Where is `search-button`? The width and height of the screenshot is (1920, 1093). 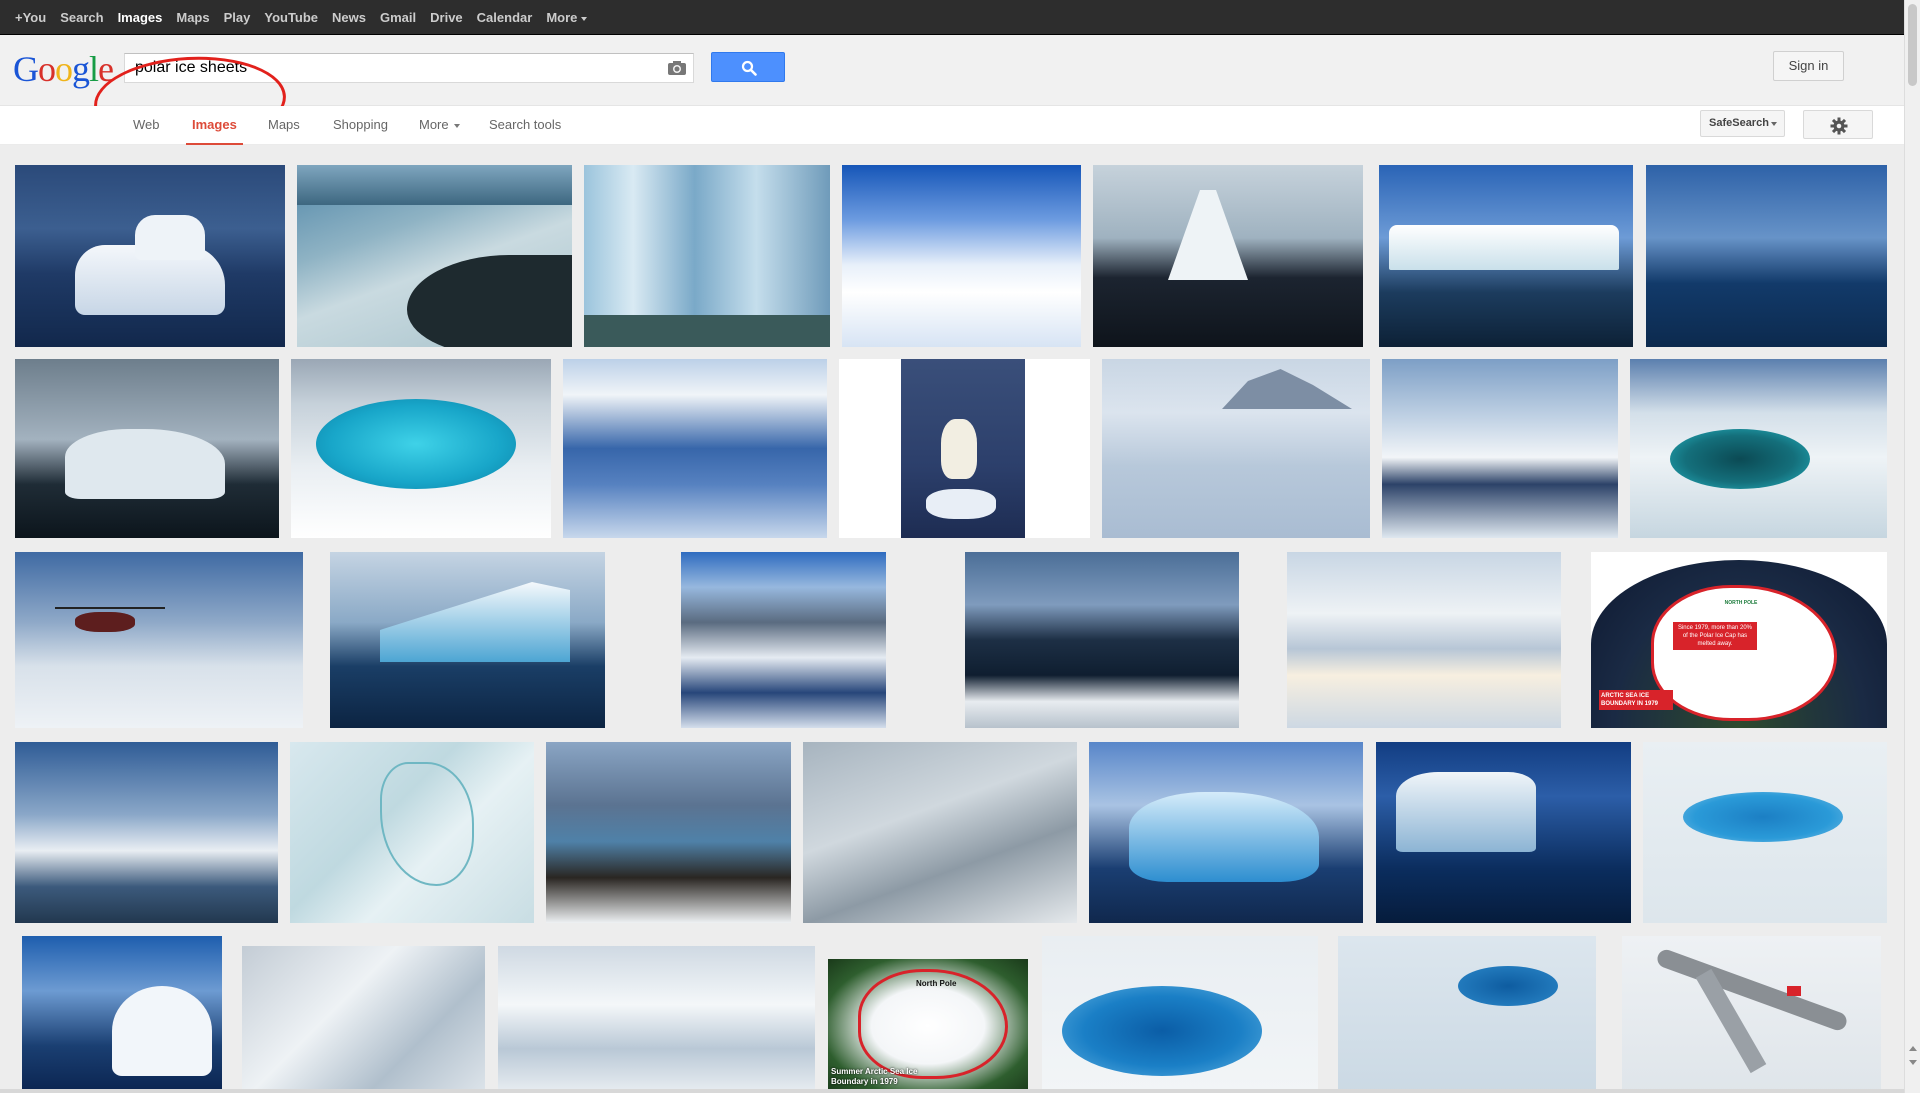
search-button is located at coordinates (748, 67).